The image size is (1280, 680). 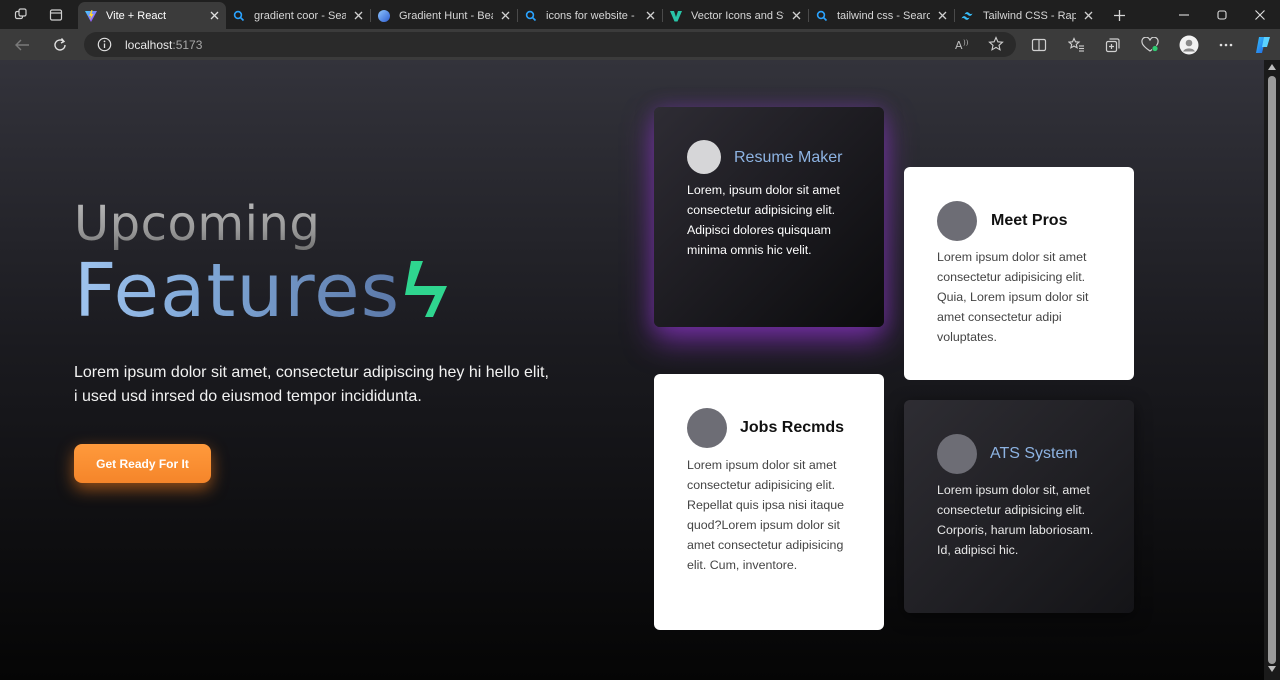 What do you see at coordinates (792, 427) in the screenshot?
I see `card-title: Jobs Recmds` at bounding box center [792, 427].